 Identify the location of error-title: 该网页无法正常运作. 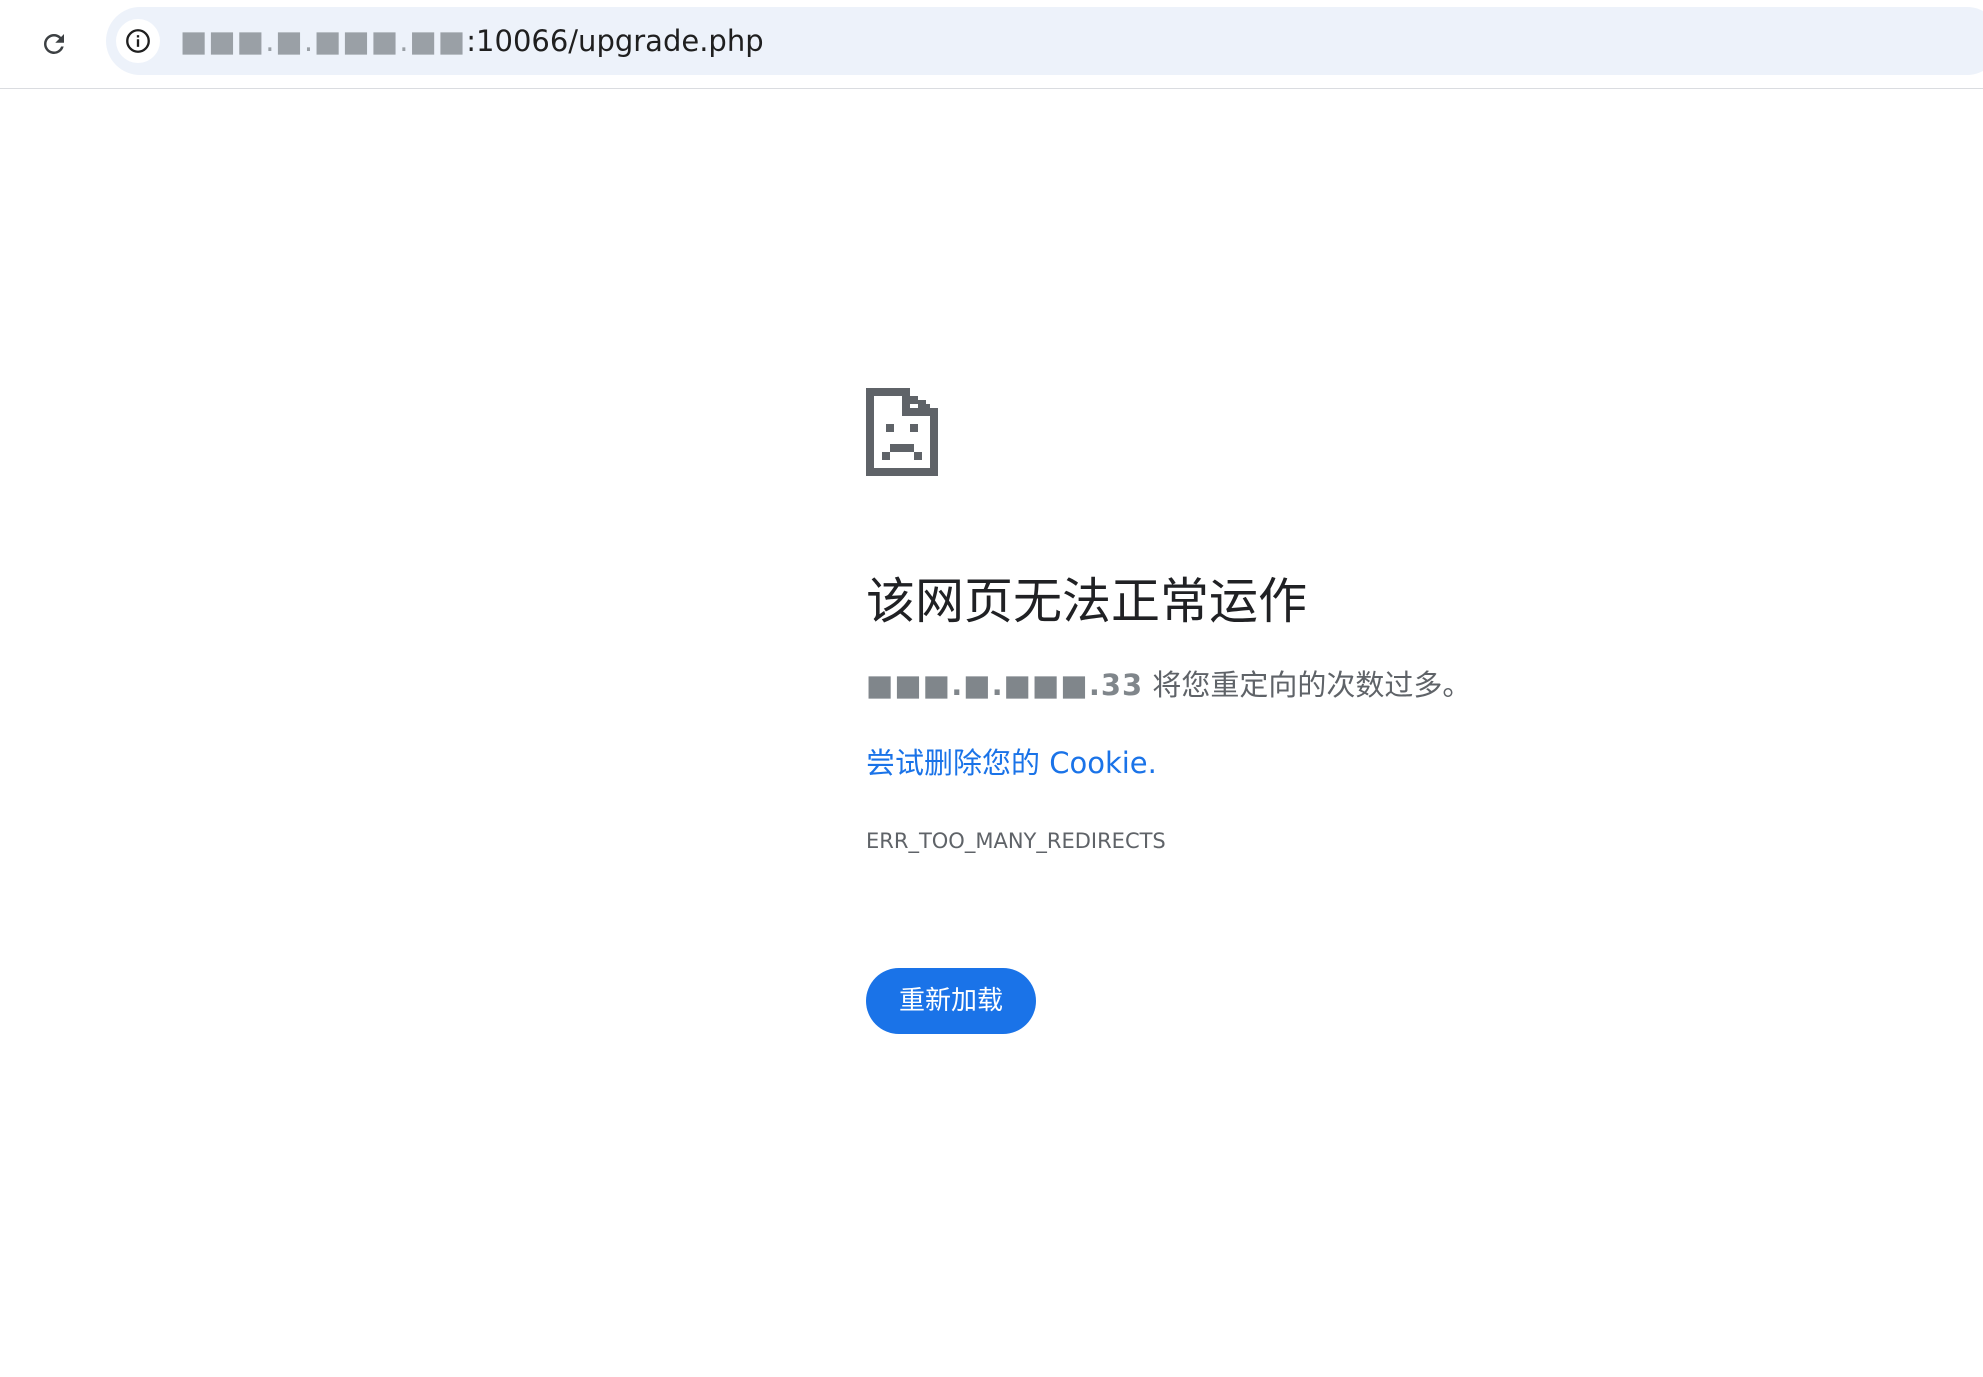
(1087, 601).